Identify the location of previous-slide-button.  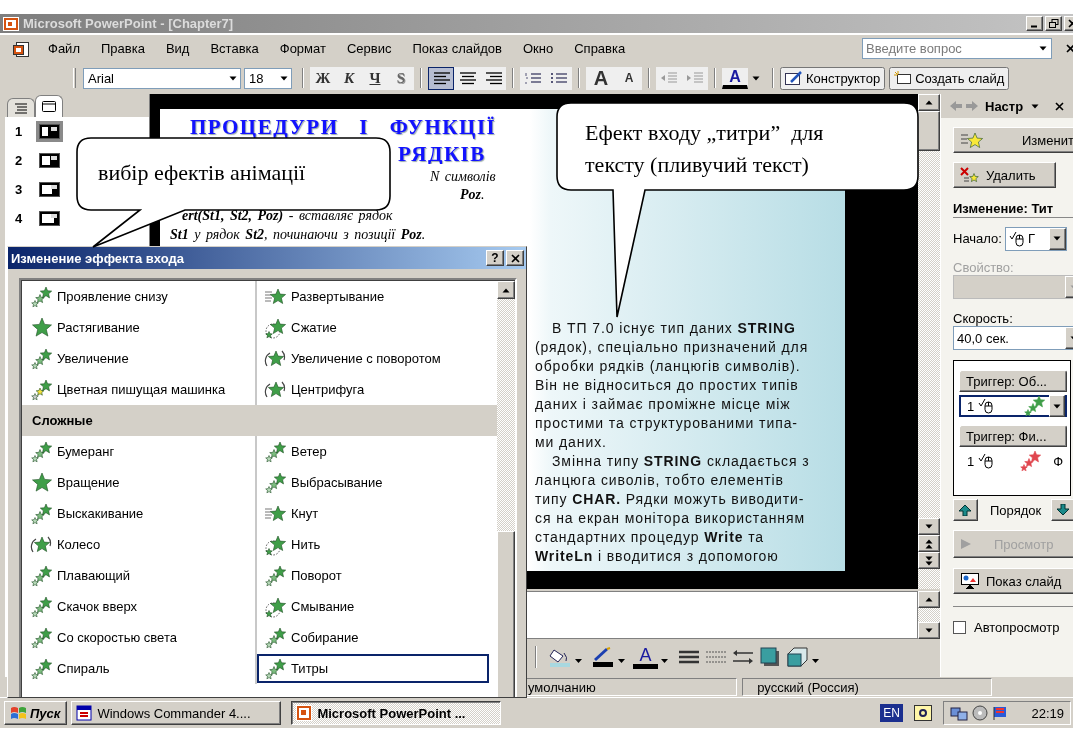
(929, 543).